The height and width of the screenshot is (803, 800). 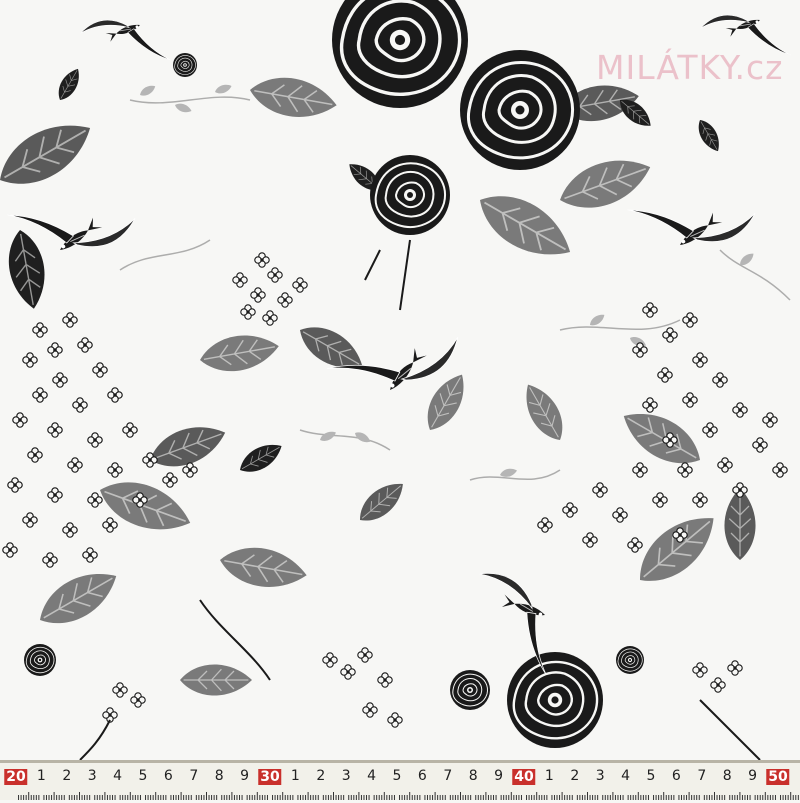 I want to click on watermark-text: MILÁTKY.cz, so click(x=690, y=67).